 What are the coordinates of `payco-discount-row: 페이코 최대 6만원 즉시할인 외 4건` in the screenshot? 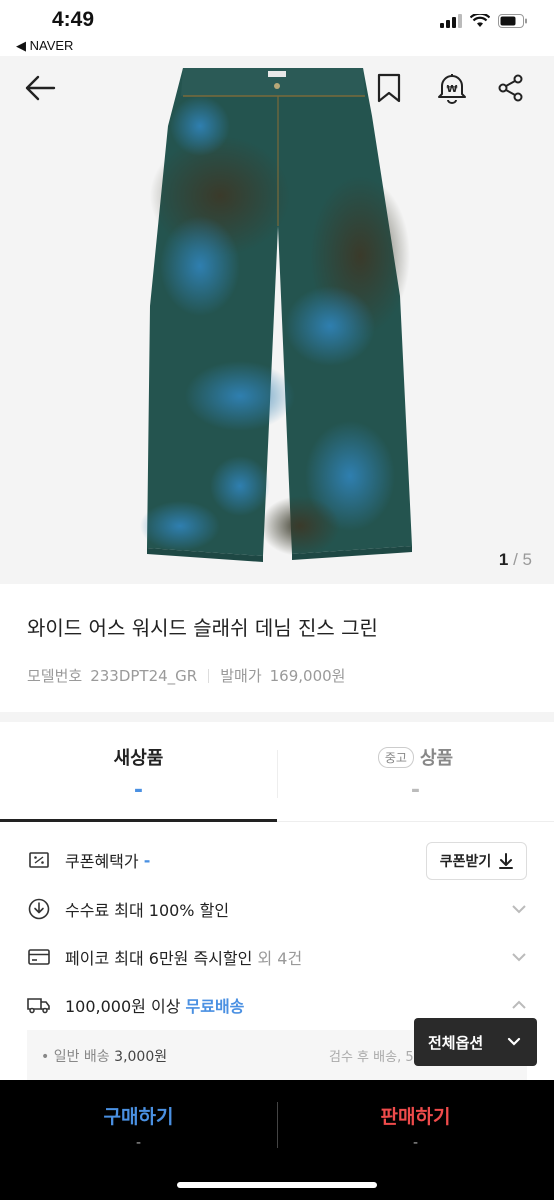 It's located at (277, 957).